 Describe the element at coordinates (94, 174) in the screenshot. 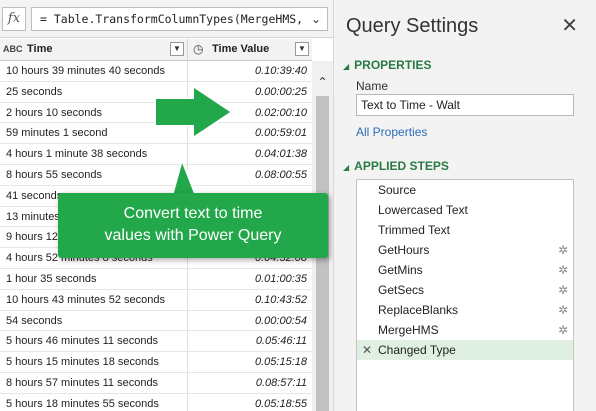

I see `time-text-cell: 8 hours 55 seconds` at that location.